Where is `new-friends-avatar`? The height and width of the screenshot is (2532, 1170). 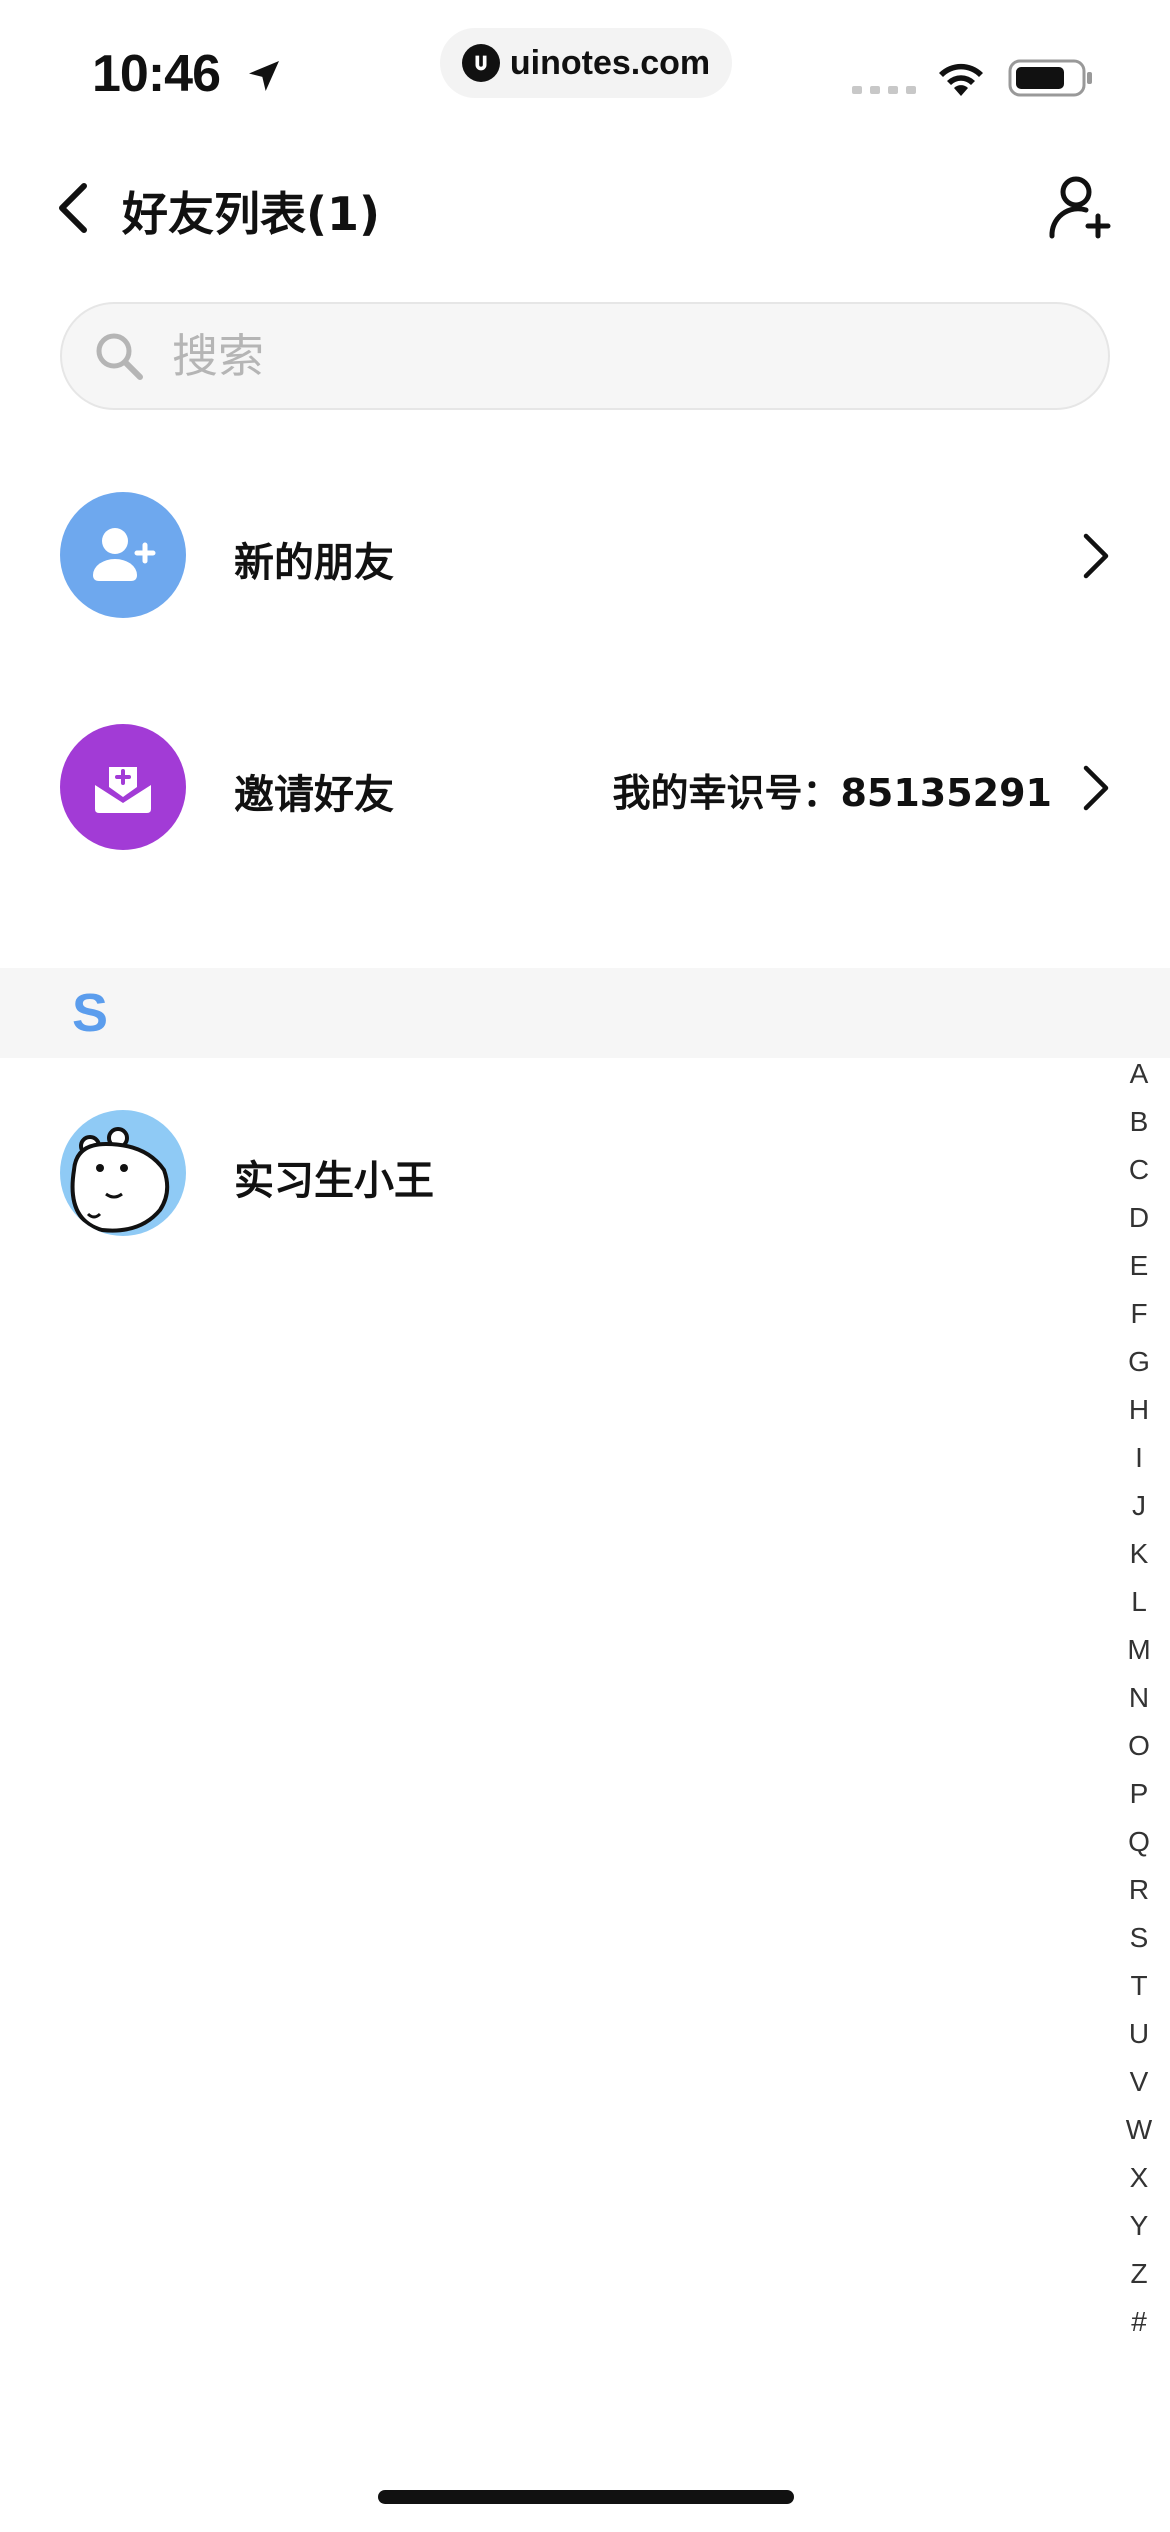
new-friends-avatar is located at coordinates (123, 555).